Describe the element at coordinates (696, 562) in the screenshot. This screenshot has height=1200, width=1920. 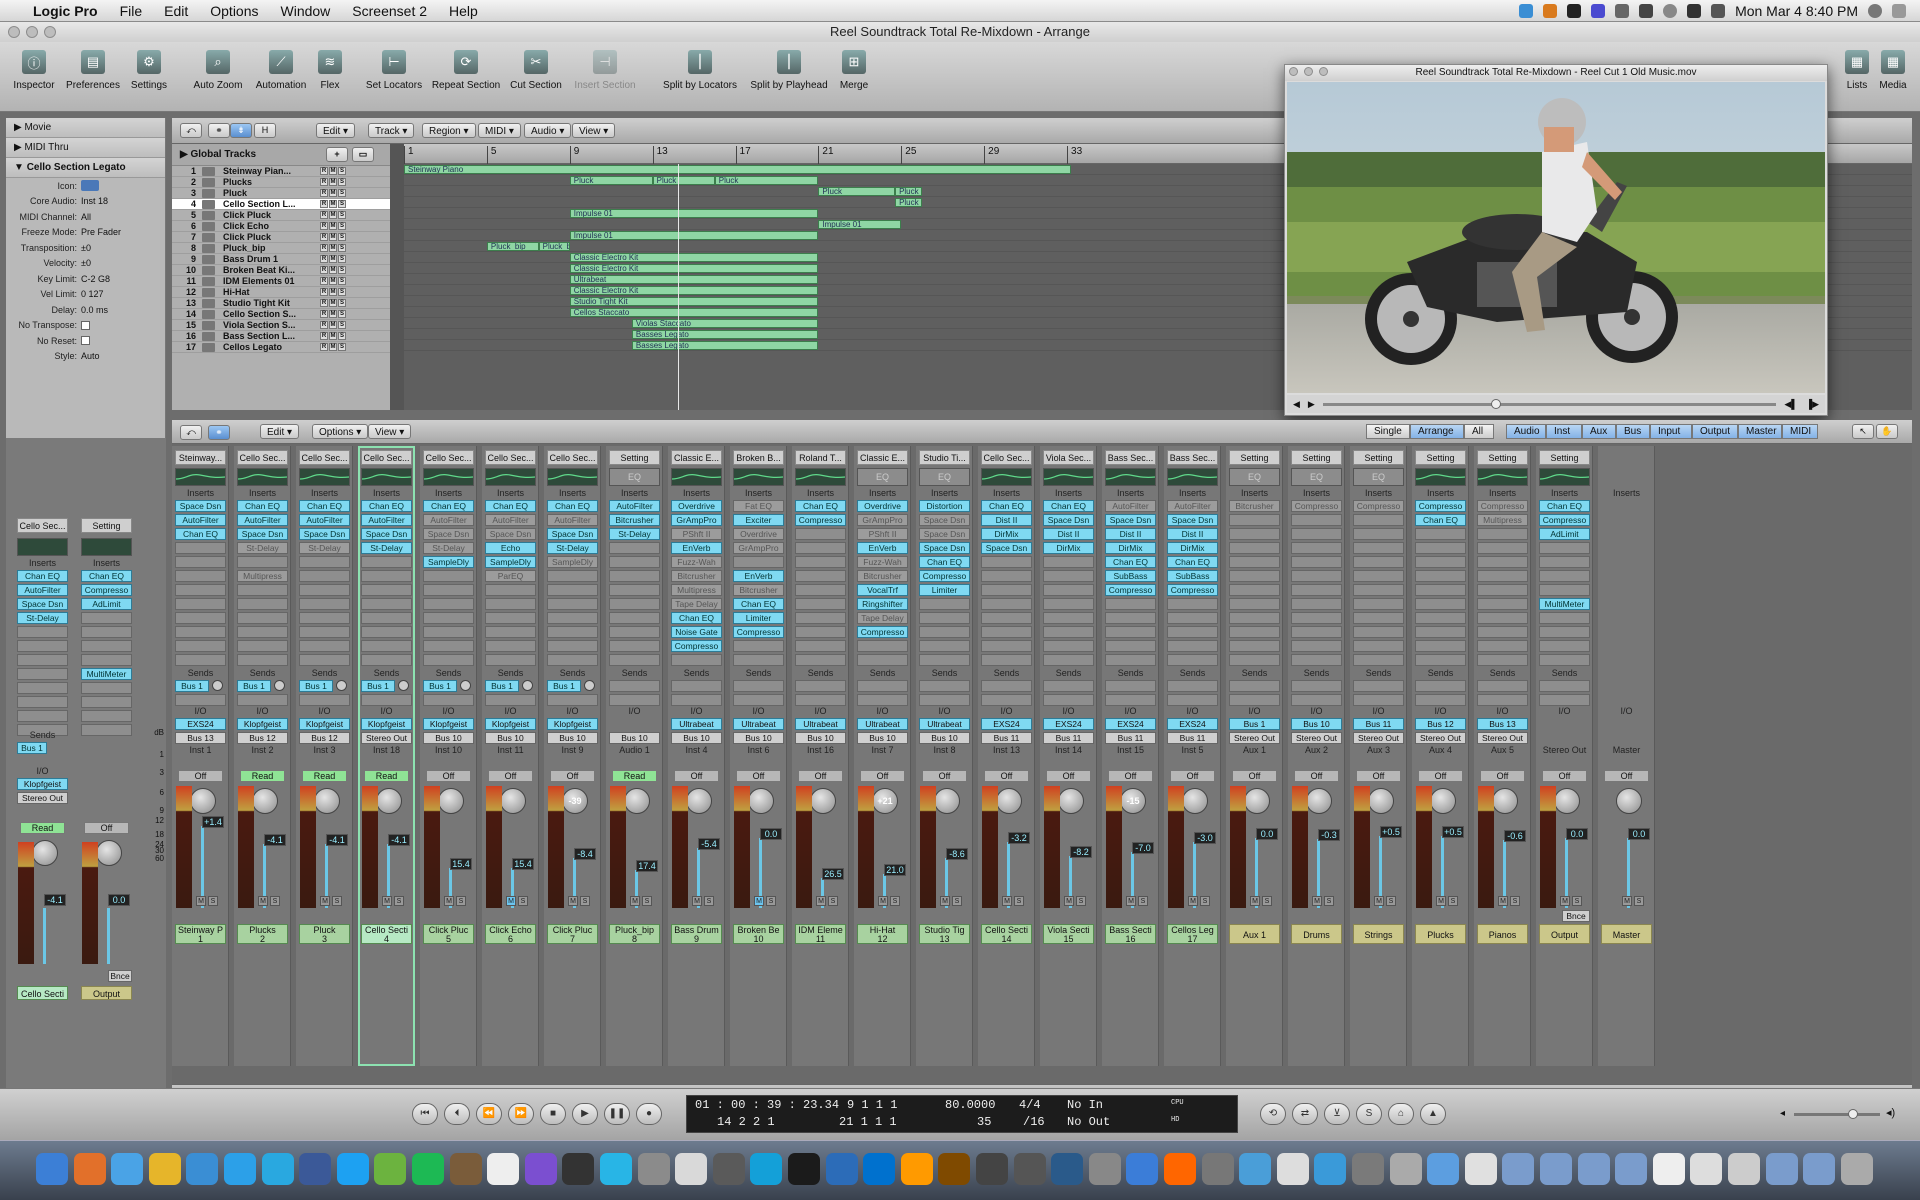
I see `insert-slot: Fuzz-Wah` at that location.